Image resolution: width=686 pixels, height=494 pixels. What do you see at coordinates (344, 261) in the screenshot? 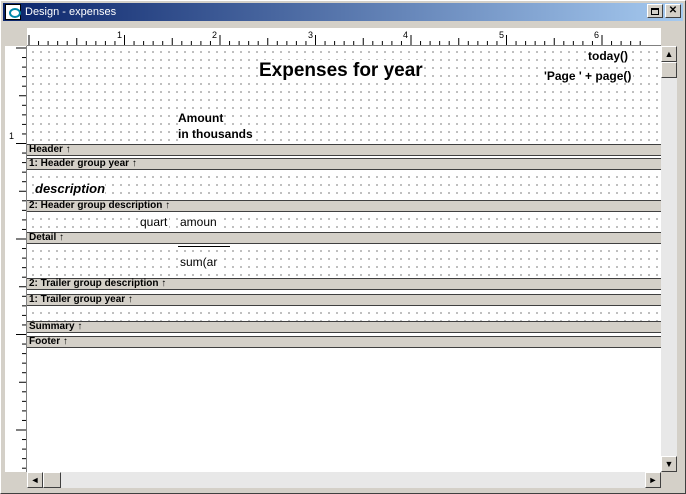
I see `trailer-group-description-area` at bounding box center [344, 261].